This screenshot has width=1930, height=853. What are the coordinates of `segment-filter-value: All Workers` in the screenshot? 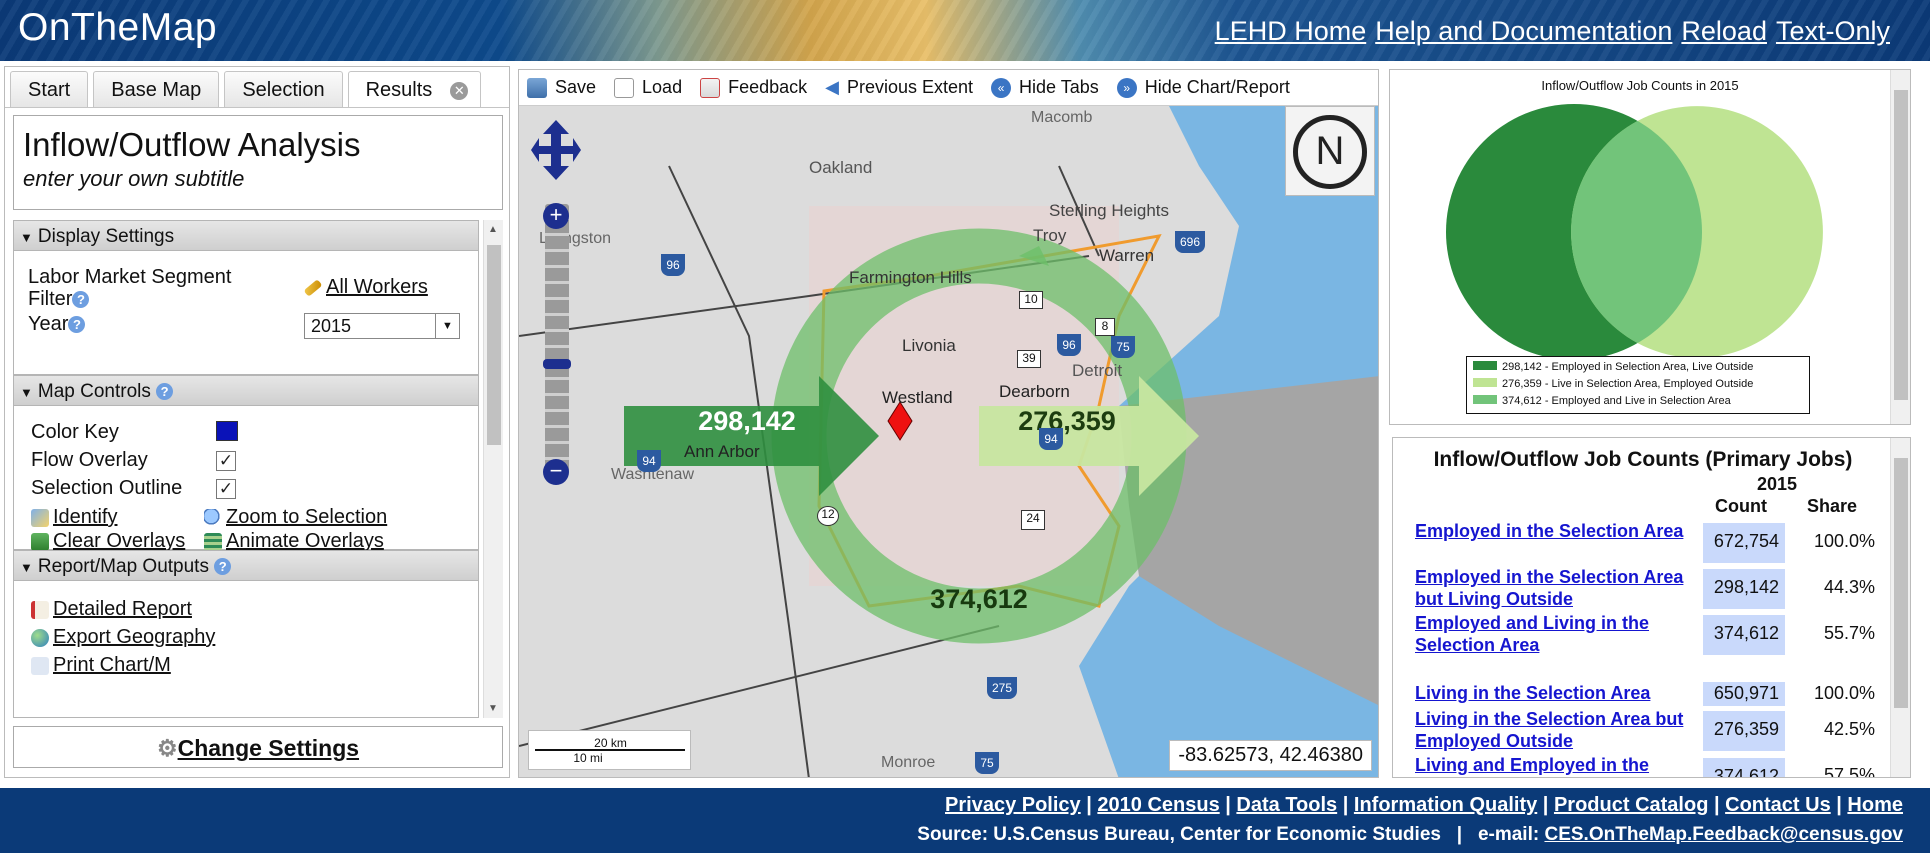 It's located at (365, 287).